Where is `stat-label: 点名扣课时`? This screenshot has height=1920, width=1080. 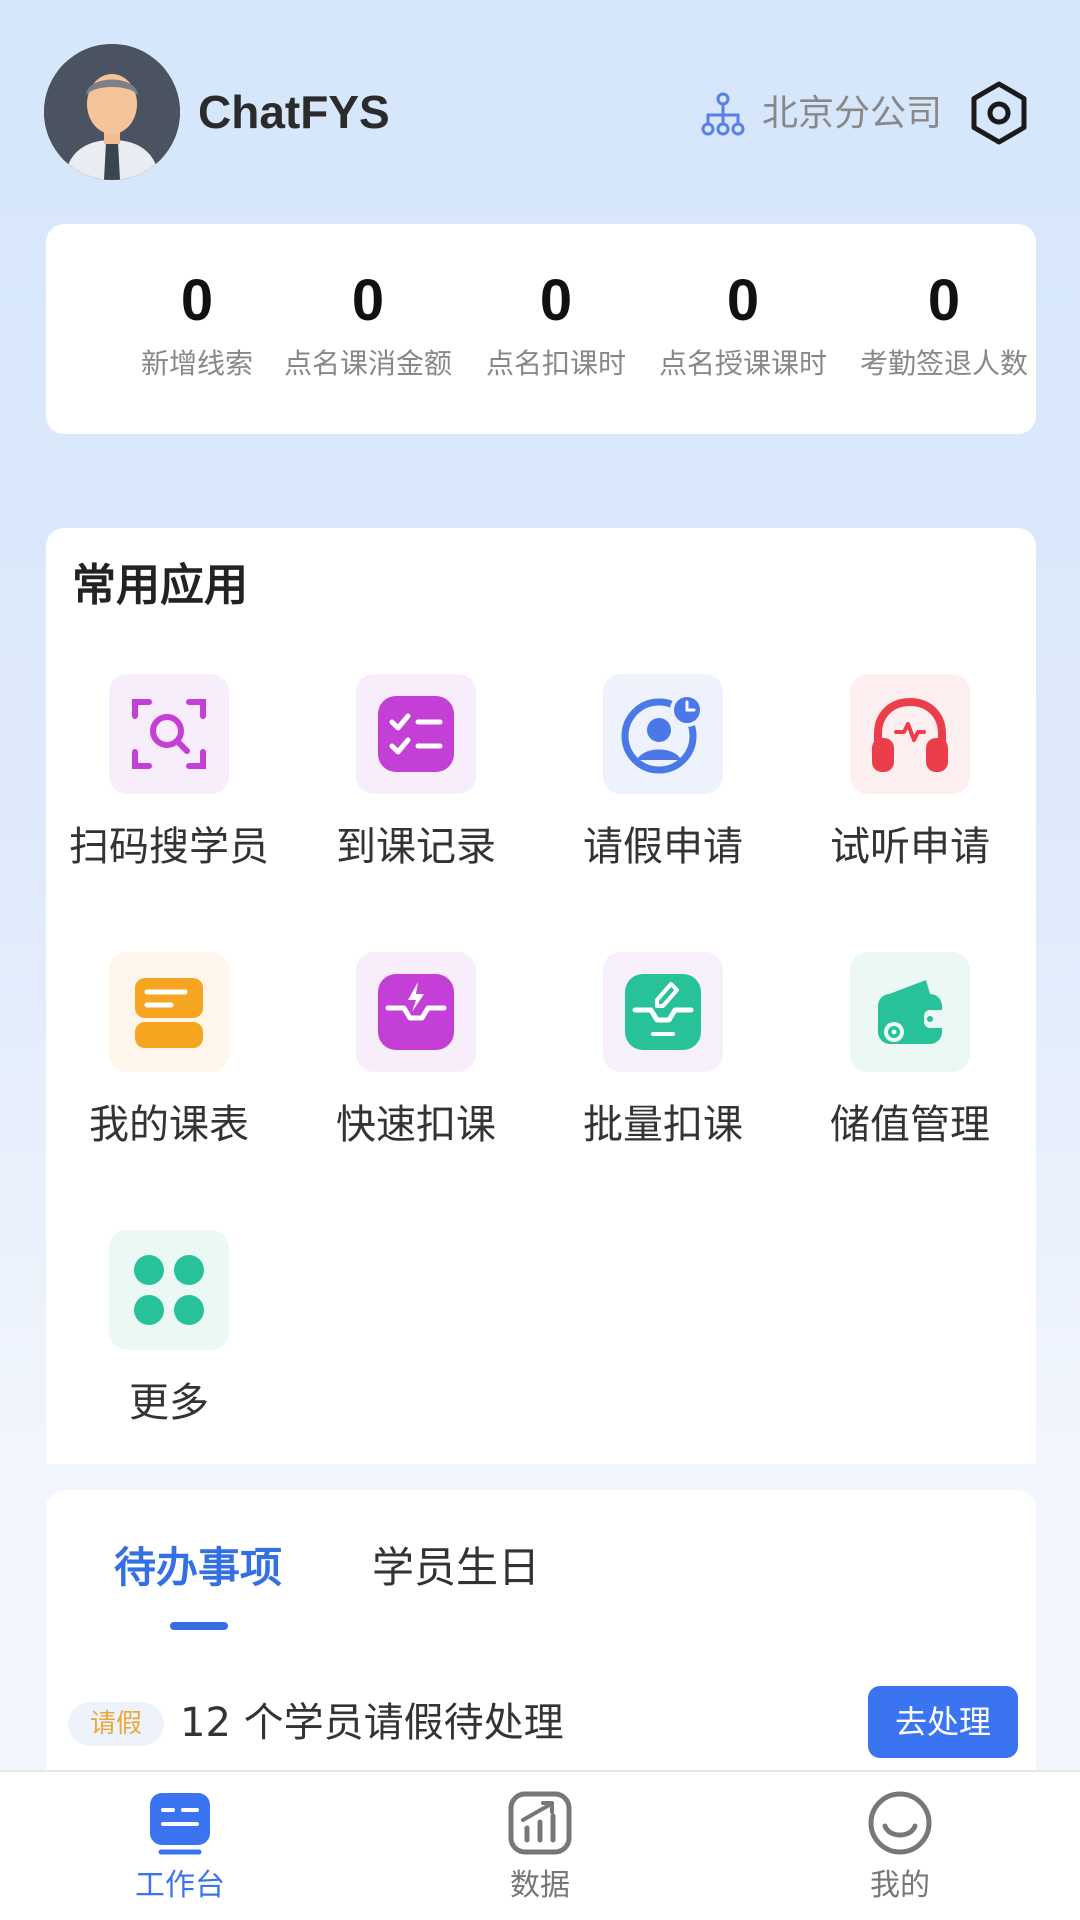
stat-label: 点名扣课时 is located at coordinates (555, 363).